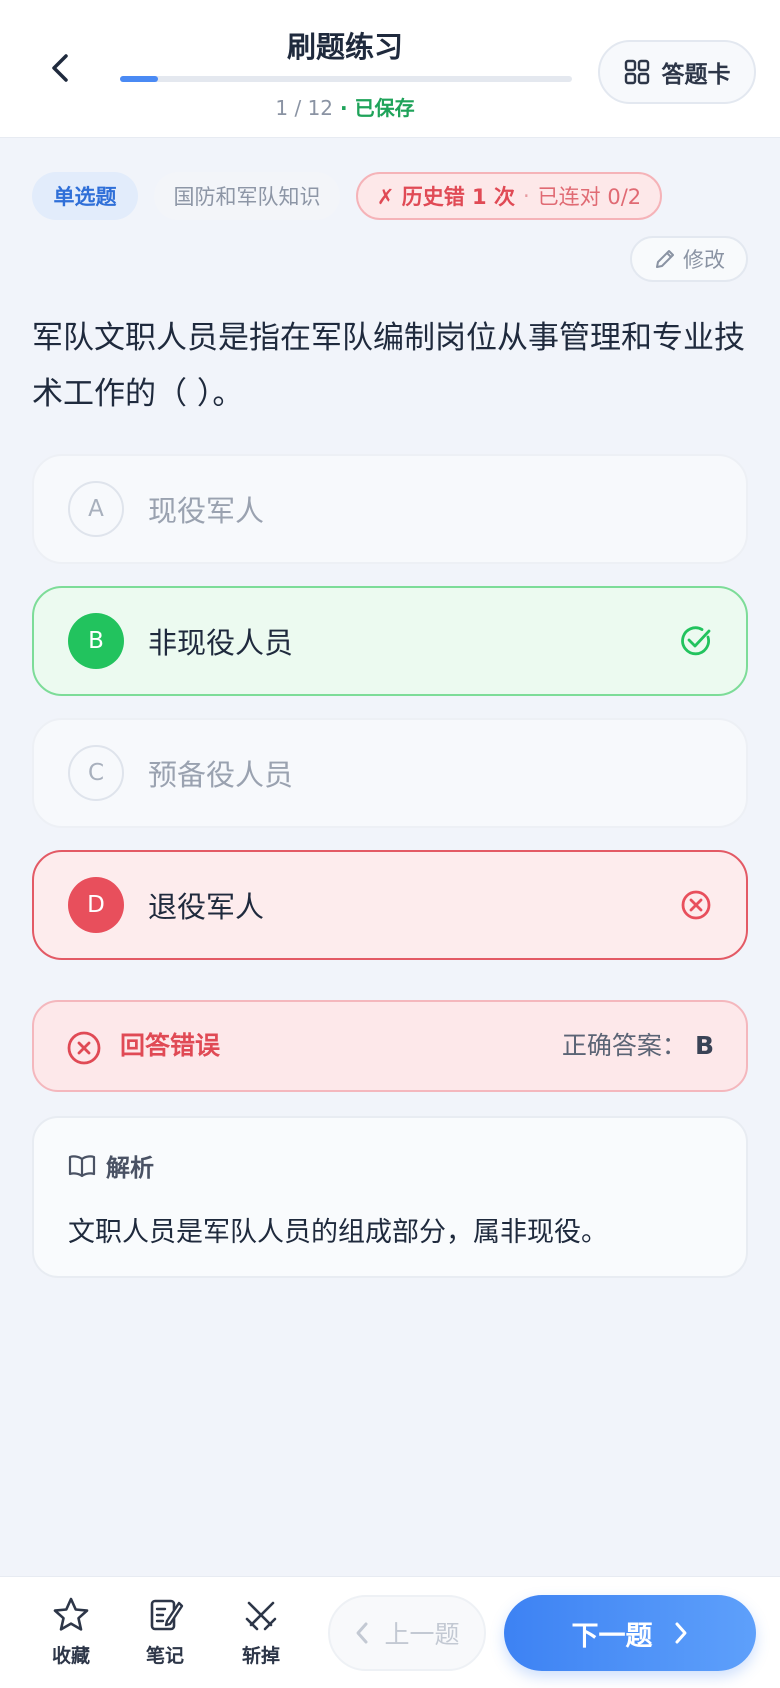  Describe the element at coordinates (390, 1046) in the screenshot. I see `result-banner: 回答错误 正确答案： B` at that location.